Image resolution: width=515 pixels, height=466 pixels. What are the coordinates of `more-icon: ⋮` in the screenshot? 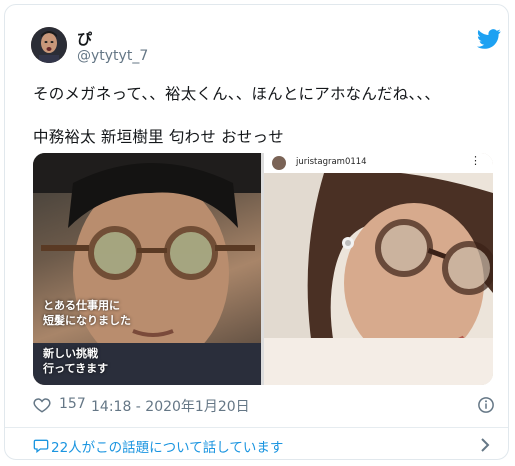 It's located at (475, 160).